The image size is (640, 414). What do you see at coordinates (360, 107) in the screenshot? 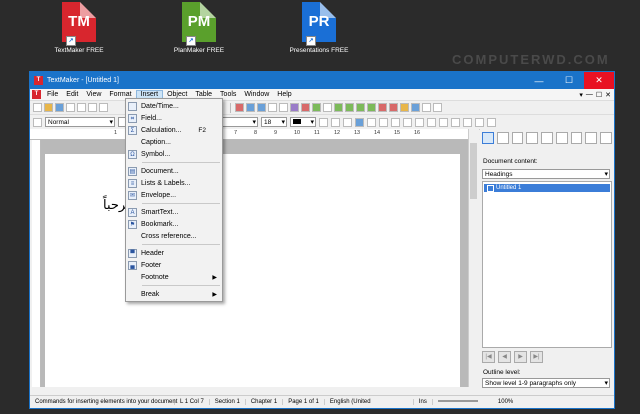
I see `accept-change-icon` at bounding box center [360, 107].